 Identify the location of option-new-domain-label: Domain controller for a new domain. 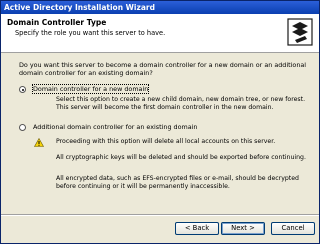
(90, 89).